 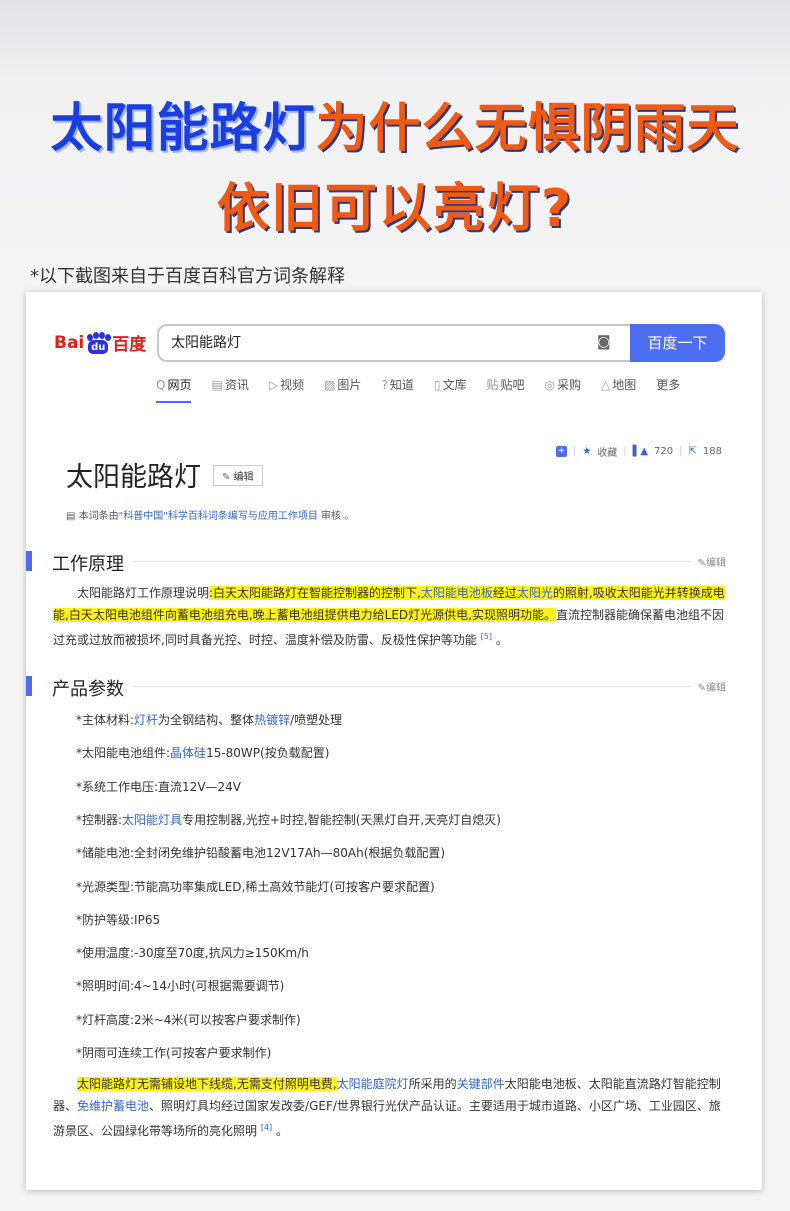 I want to click on entry-actions: + | ★ 收藏 | ▌▲ 720 | ⇱ 188, so click(x=638, y=451).